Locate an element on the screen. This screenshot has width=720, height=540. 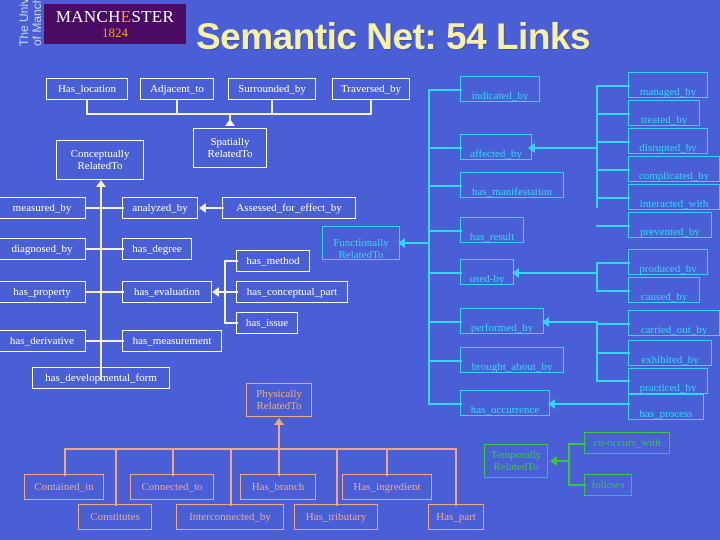
node-has-manifestation: has_manifestation is located at coordinates (512, 185).